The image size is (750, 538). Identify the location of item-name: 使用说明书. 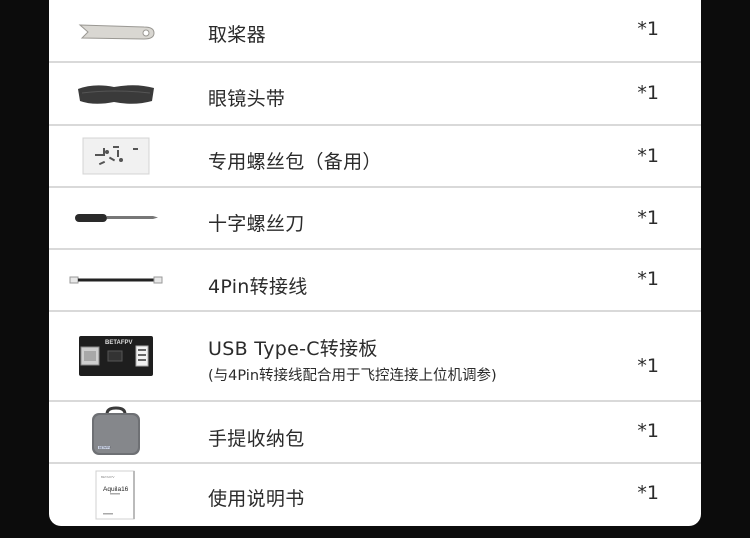
(256, 499).